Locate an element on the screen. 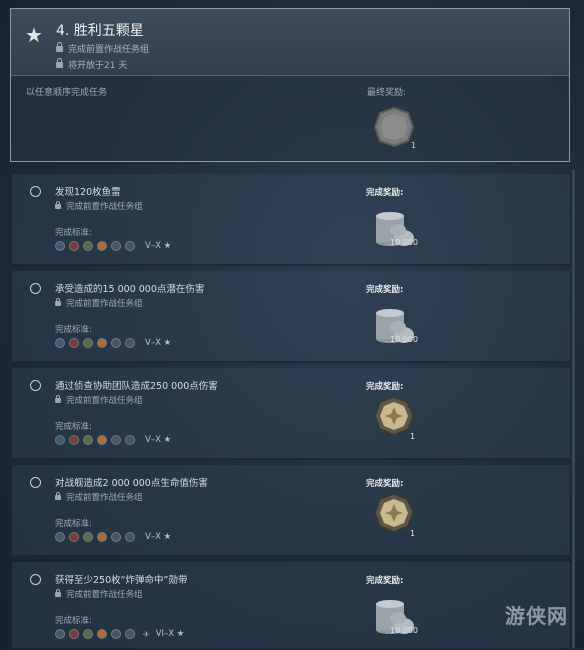 The image size is (584, 650). task-title: 通过侦查协助团队造成250 000点伤害 is located at coordinates (136, 386).